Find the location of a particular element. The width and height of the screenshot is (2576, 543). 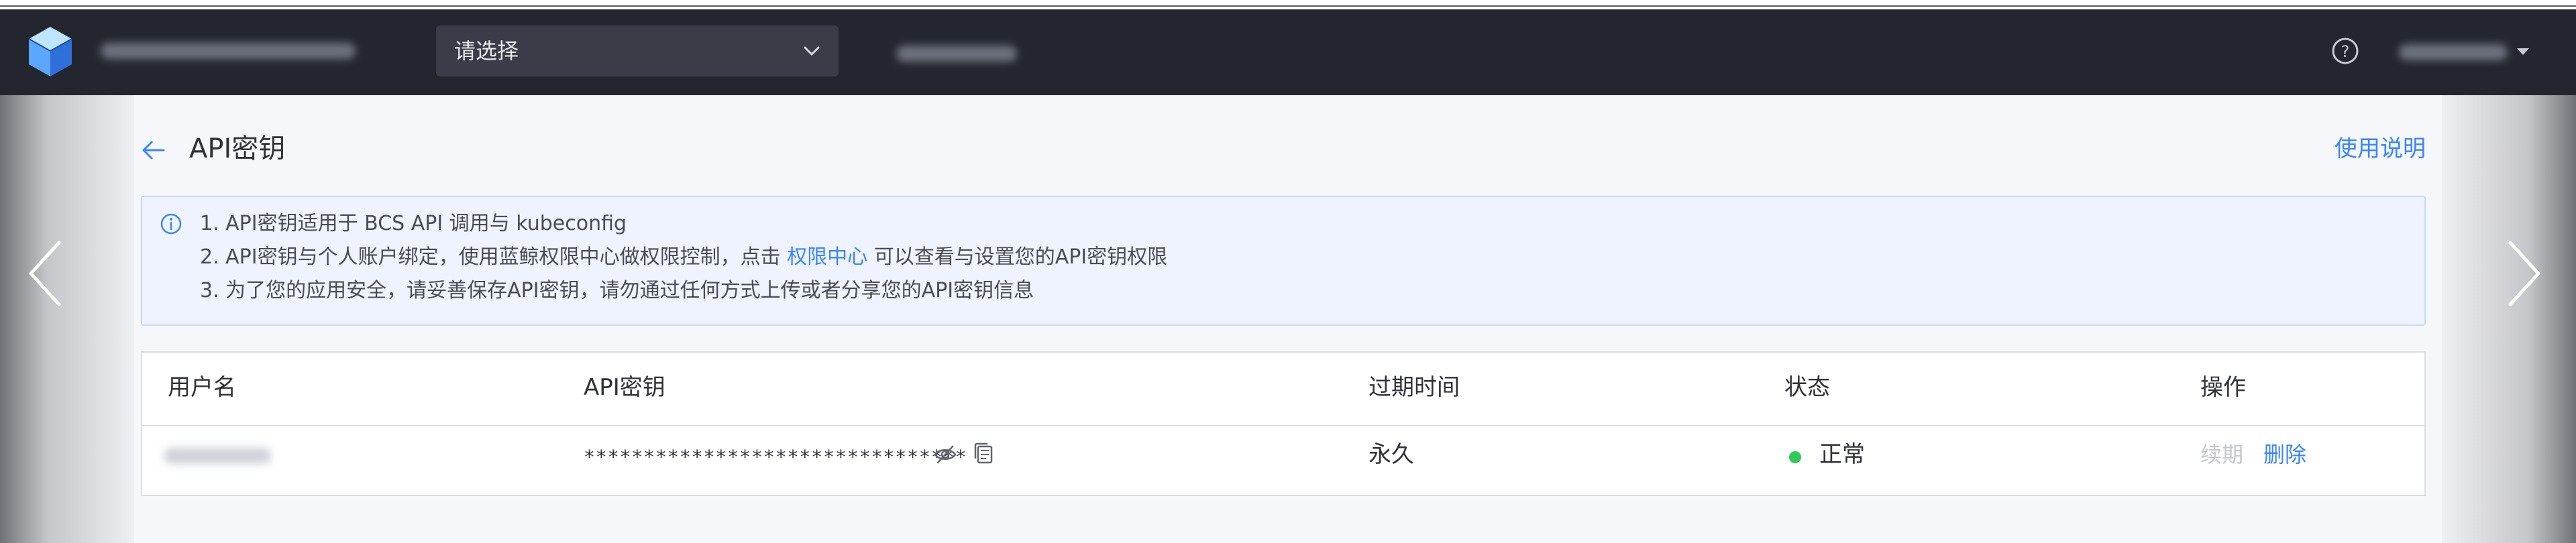

notice-line-2-text: 2. API密钥与个人账户绑定，使用蓝鲸权限中心做权限控制，点击 is located at coordinates (494, 257).